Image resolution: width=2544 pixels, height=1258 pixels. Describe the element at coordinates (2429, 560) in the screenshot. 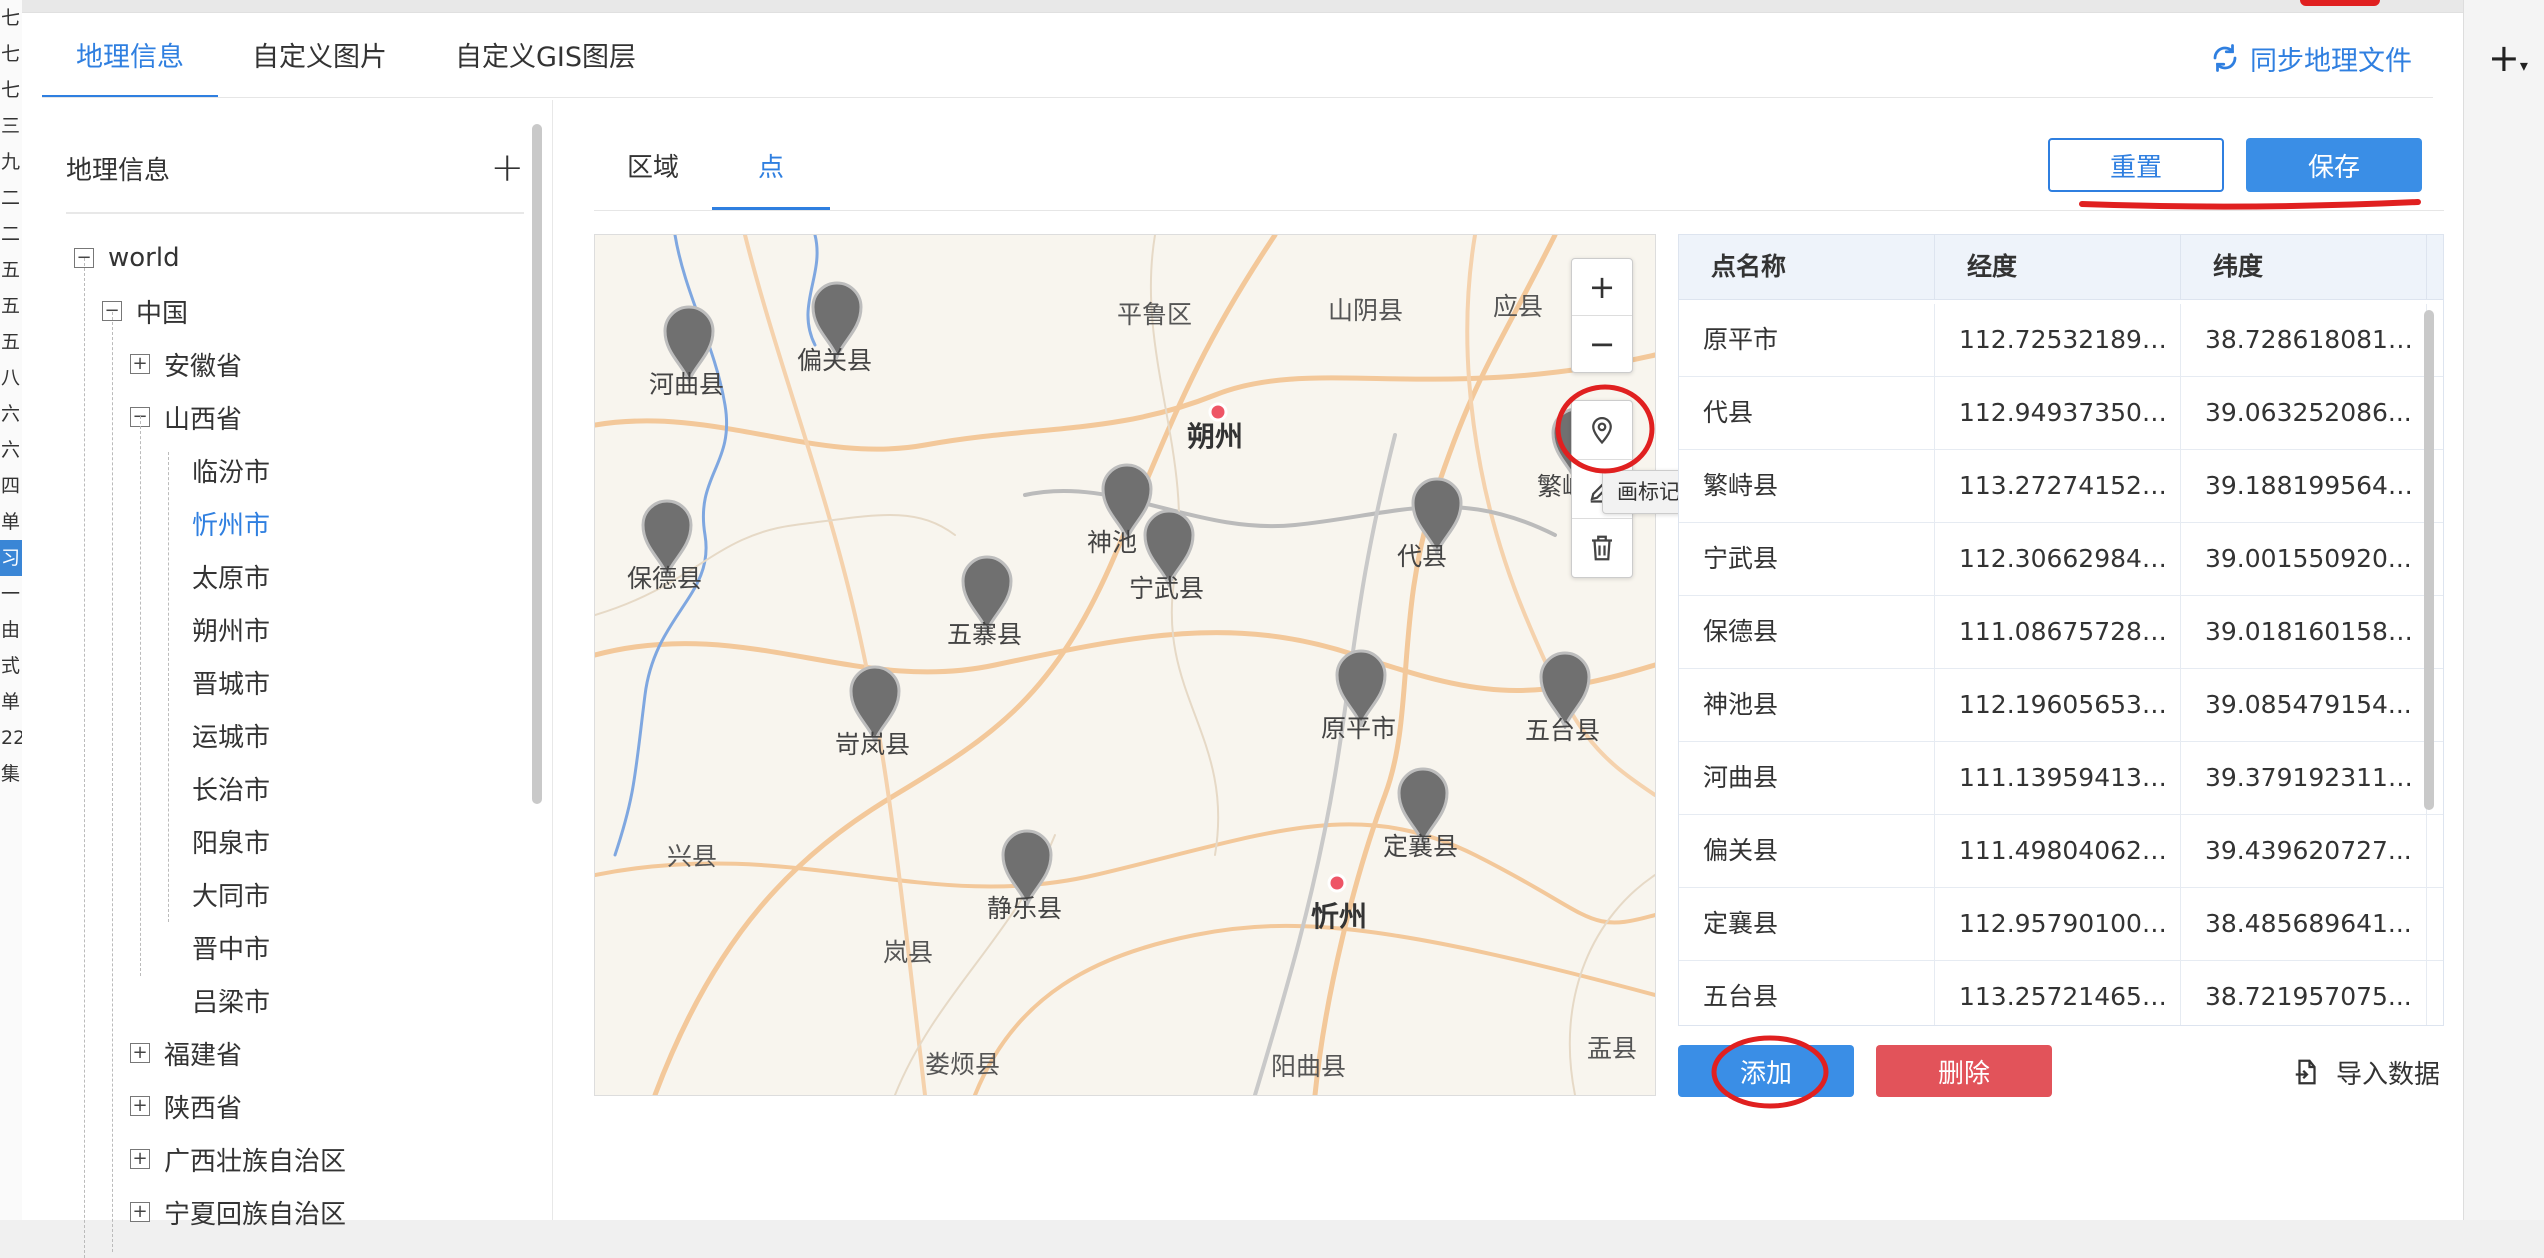

I see `table-scrollbar` at that location.